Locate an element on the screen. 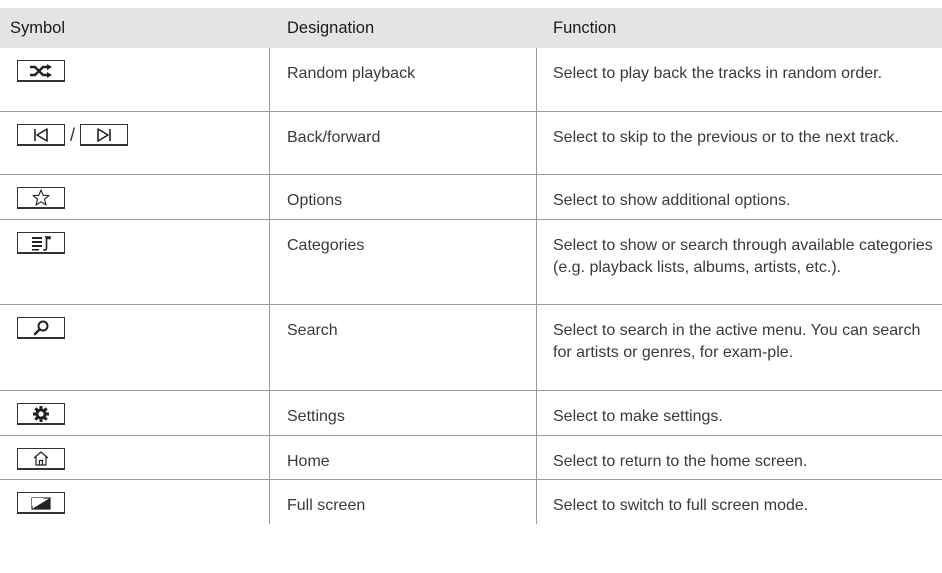 The image size is (942, 573). fullscreen-icon is located at coordinates (41, 503).